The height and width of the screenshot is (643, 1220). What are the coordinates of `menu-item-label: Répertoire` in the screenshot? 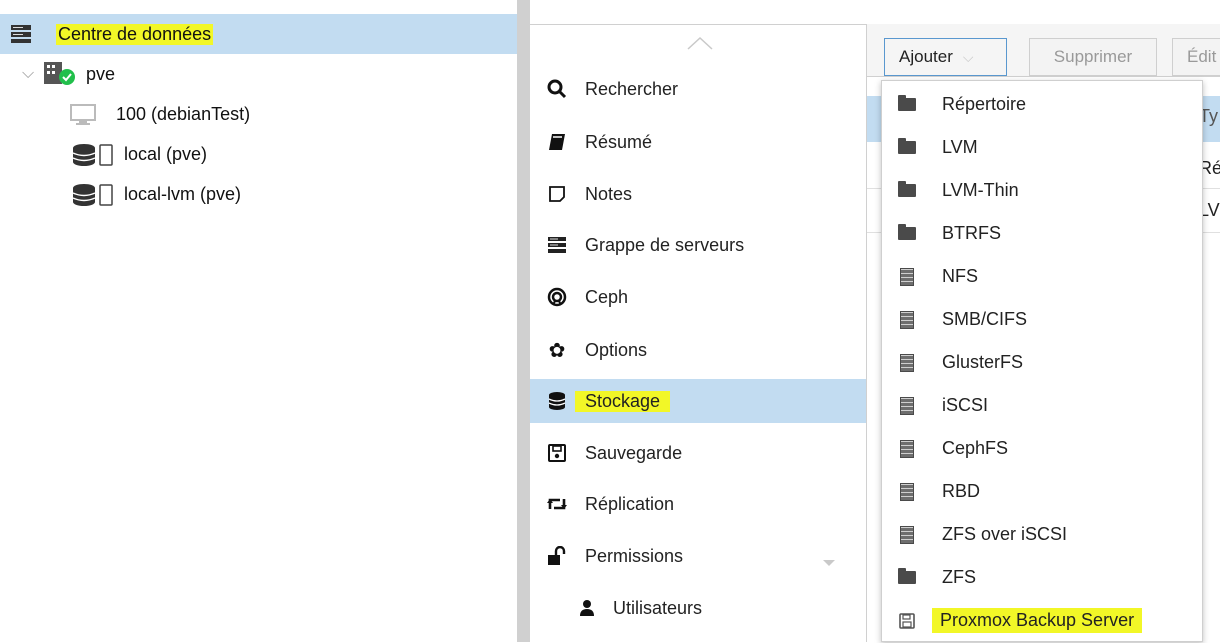 It's located at (984, 104).